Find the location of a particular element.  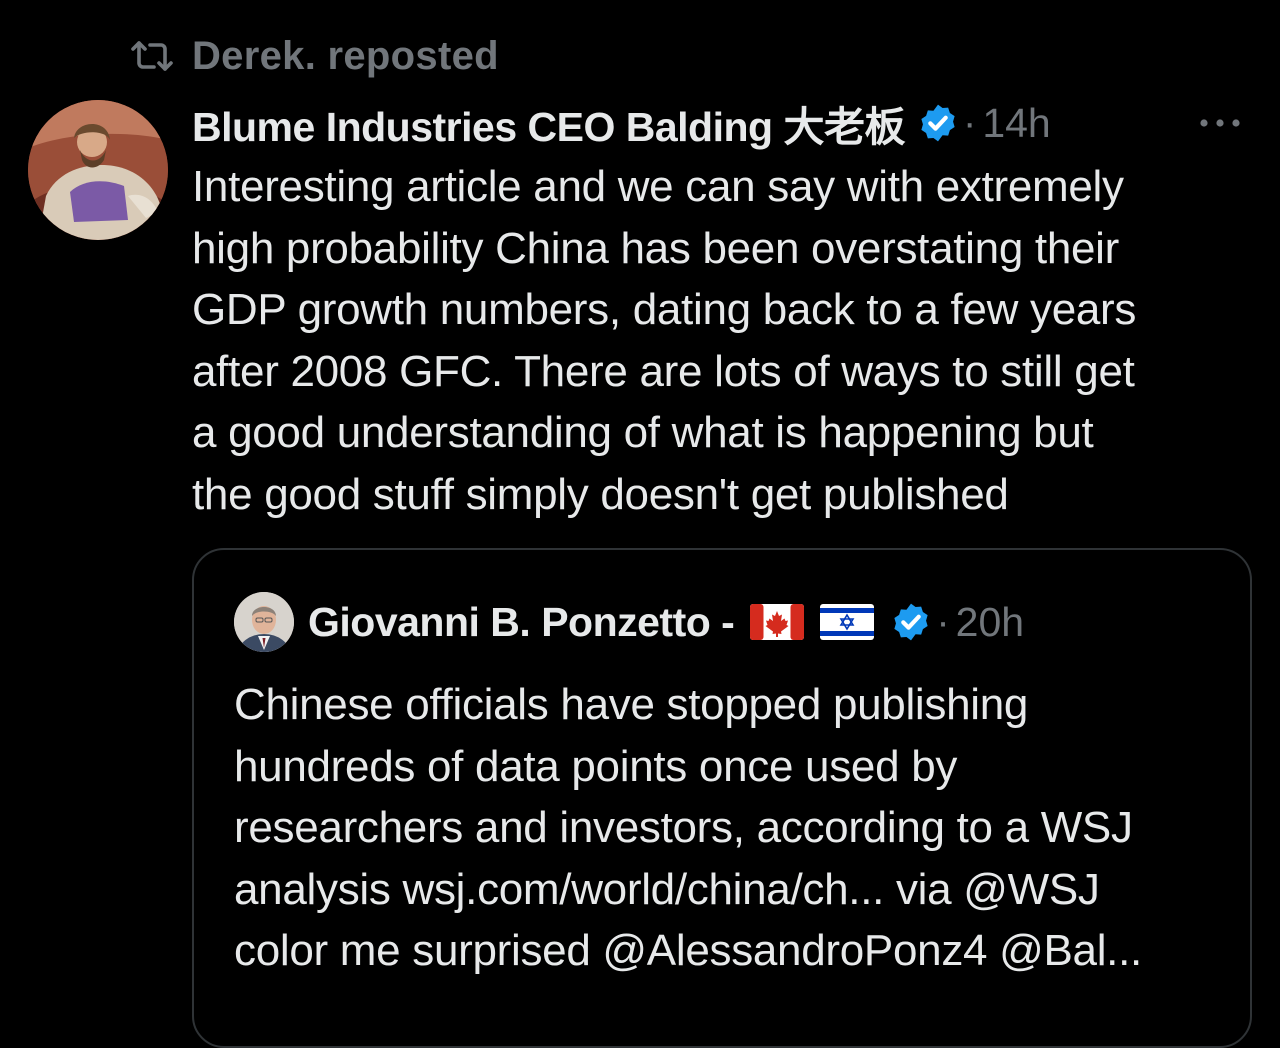

tweet-header: Blume Industries CEO Balding 大老板 · 14h is located at coordinates (722, 123).